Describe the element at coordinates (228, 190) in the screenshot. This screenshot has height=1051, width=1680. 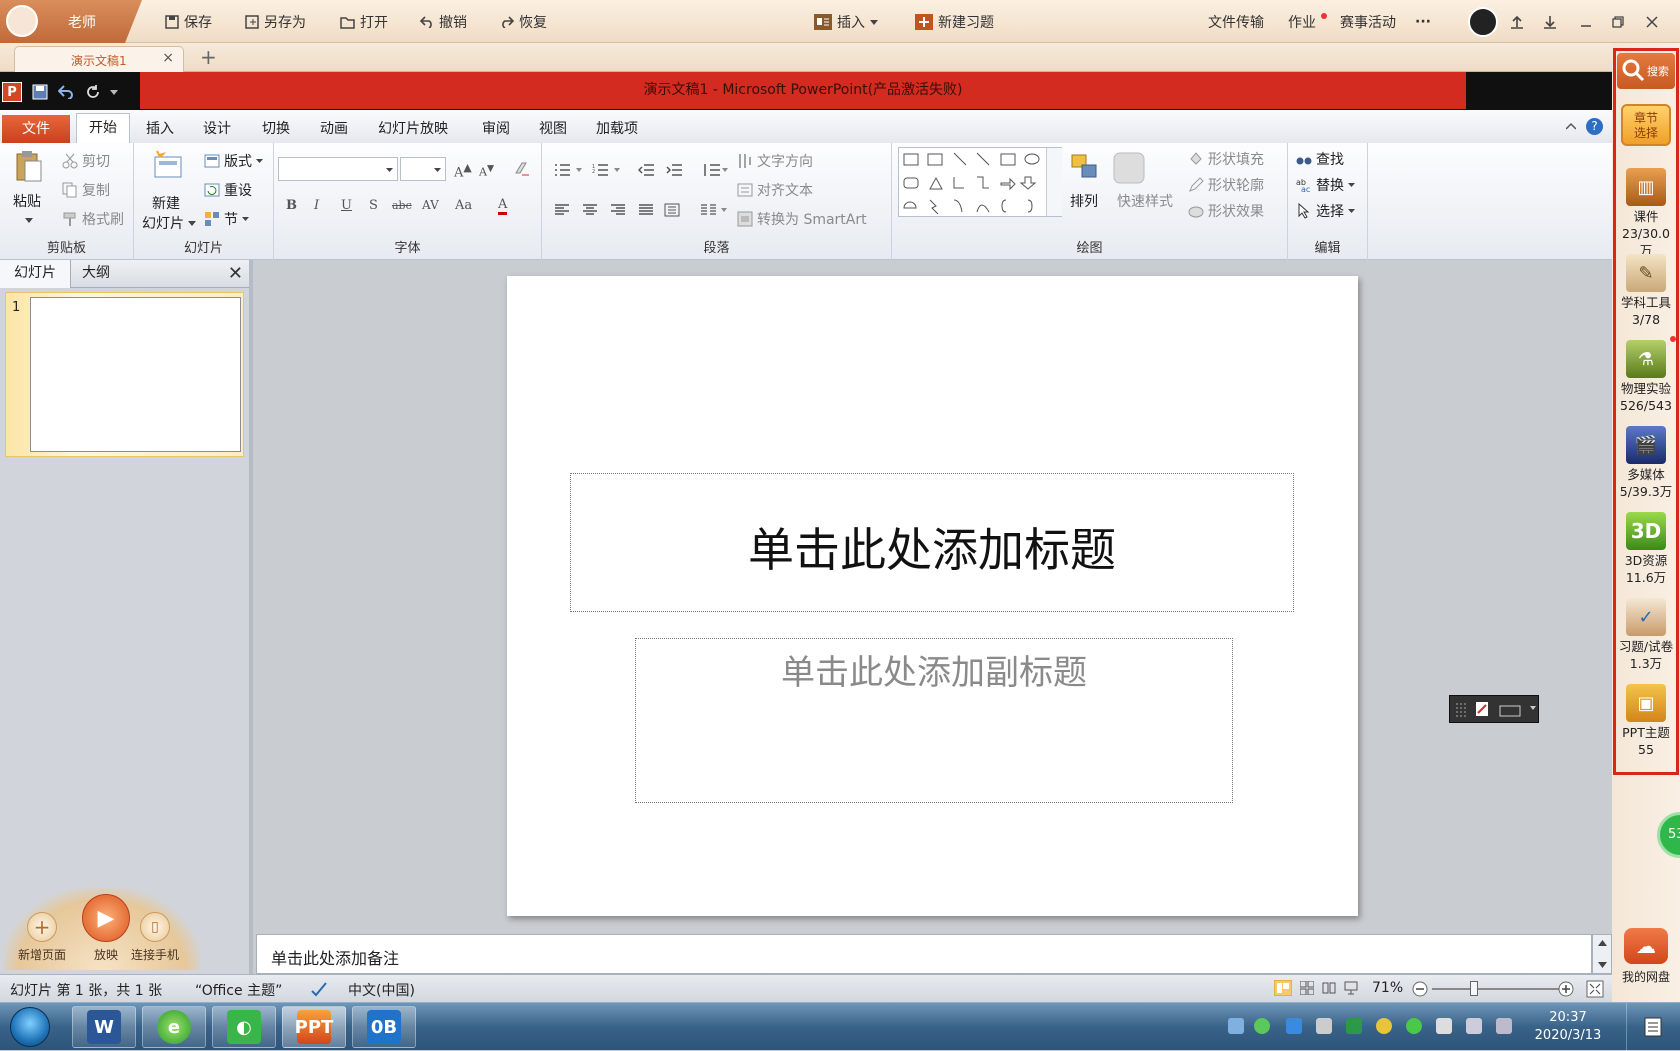
I see `reset-button: 重设` at that location.